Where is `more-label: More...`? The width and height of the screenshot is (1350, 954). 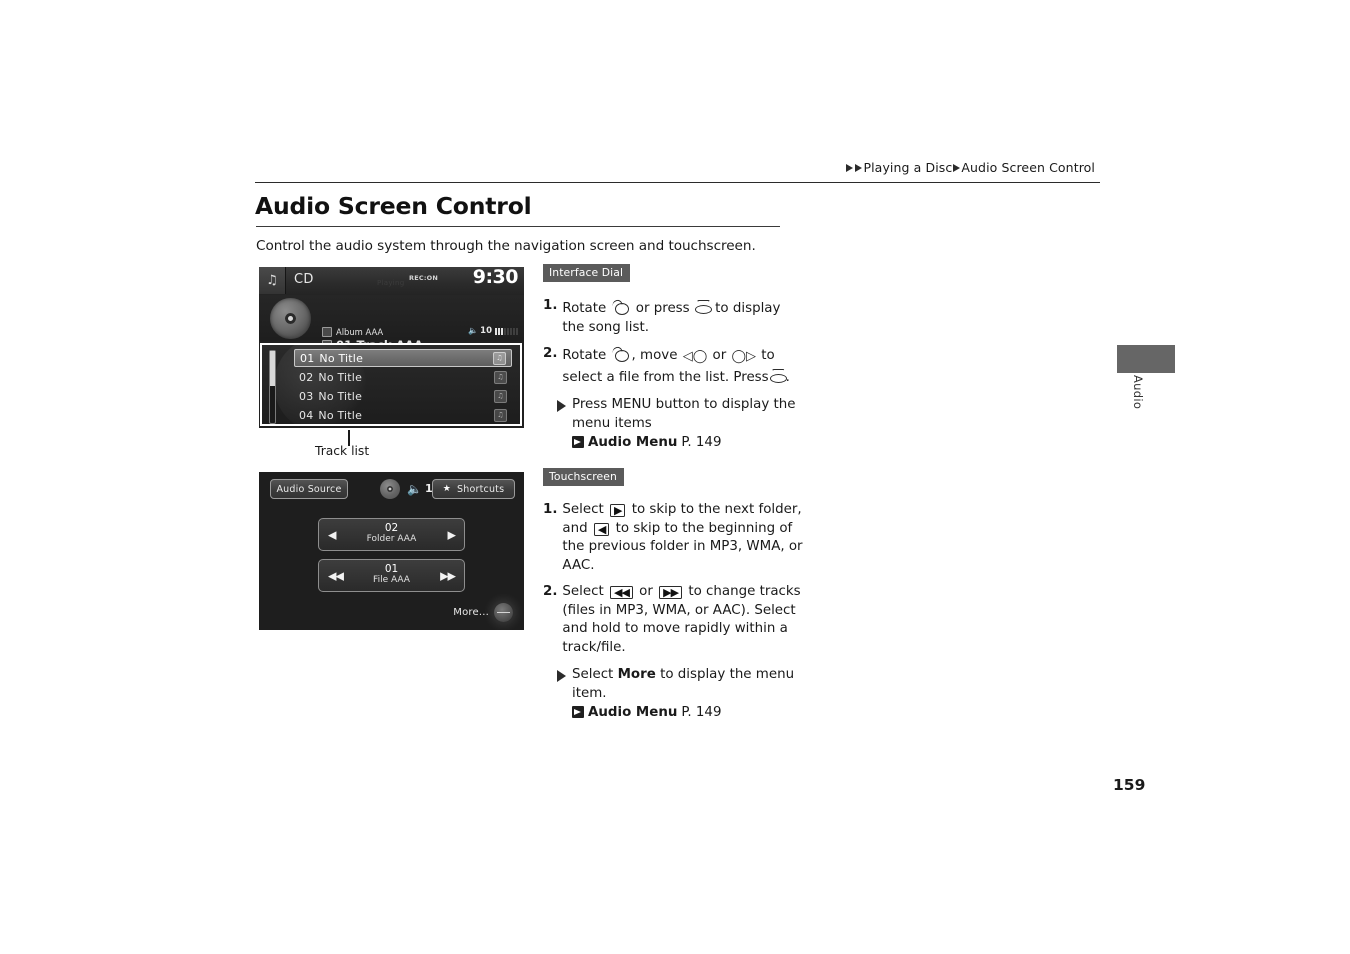
more-label: More... is located at coordinates (471, 612).